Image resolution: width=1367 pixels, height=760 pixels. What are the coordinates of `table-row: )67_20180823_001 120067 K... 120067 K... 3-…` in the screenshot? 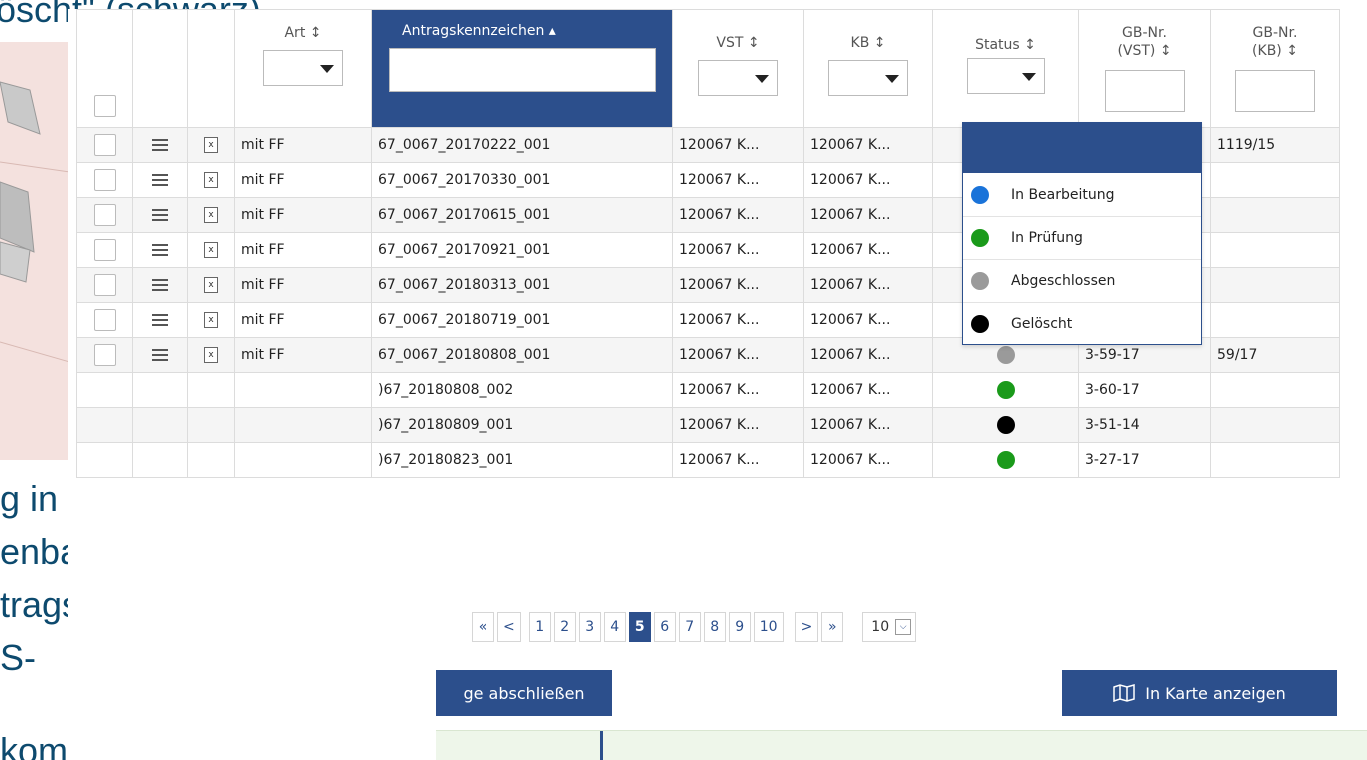 It's located at (708, 460).